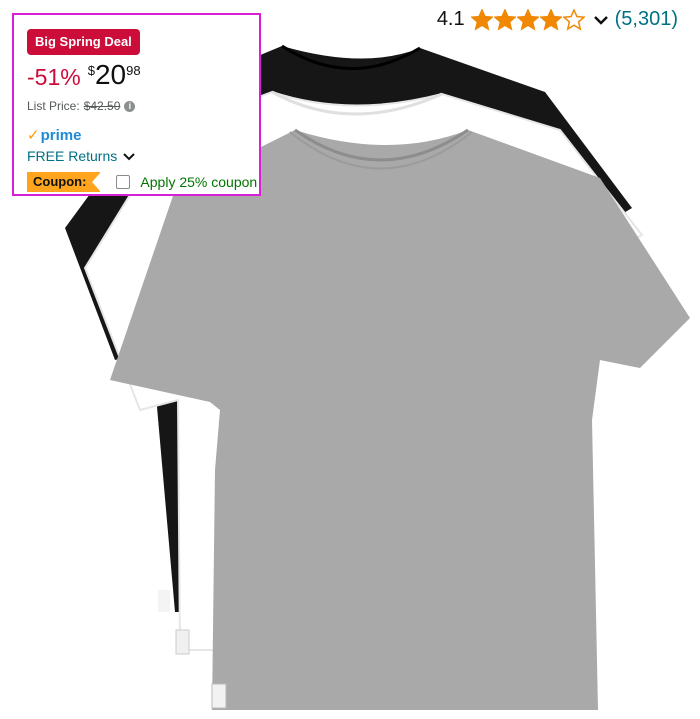  I want to click on price-fraction: 98, so click(133, 70).